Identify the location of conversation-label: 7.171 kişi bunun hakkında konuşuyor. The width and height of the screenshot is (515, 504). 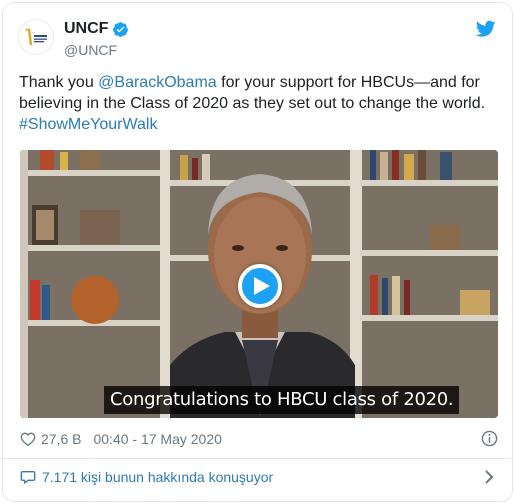
(158, 477).